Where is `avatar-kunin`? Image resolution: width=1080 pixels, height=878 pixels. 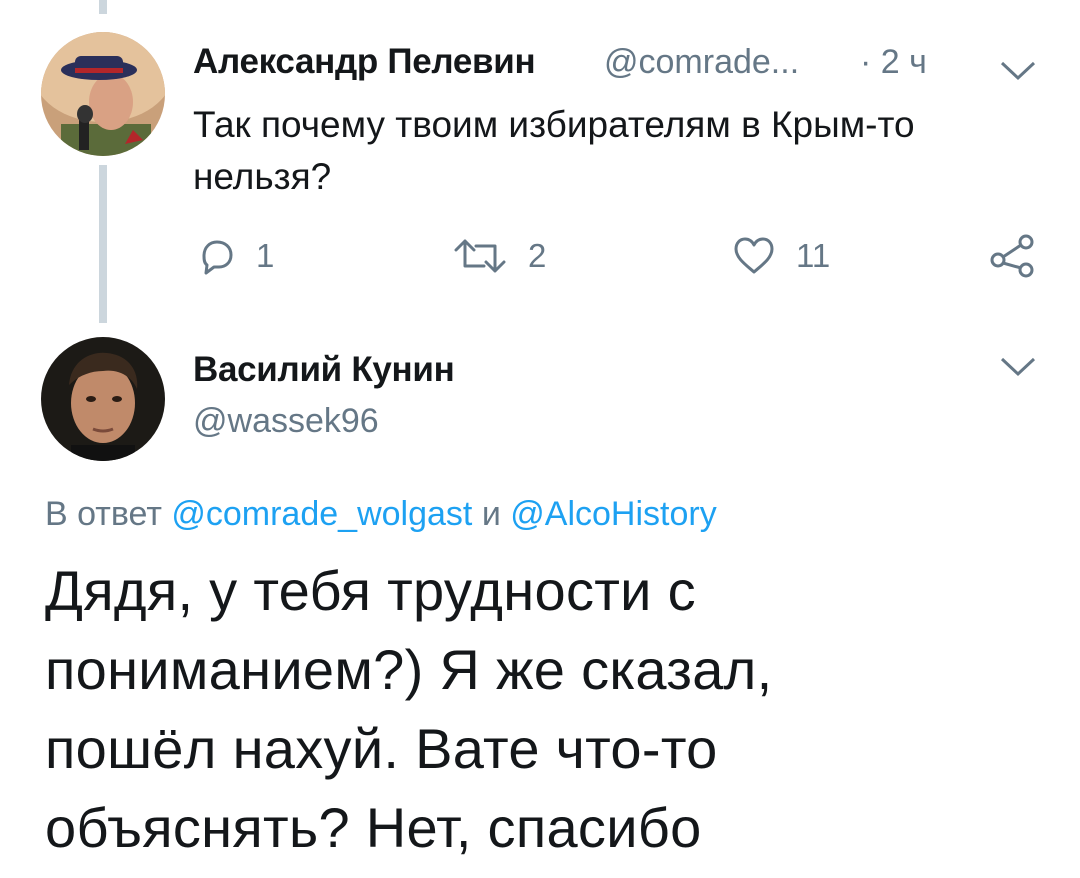
avatar-kunin is located at coordinates (103, 399).